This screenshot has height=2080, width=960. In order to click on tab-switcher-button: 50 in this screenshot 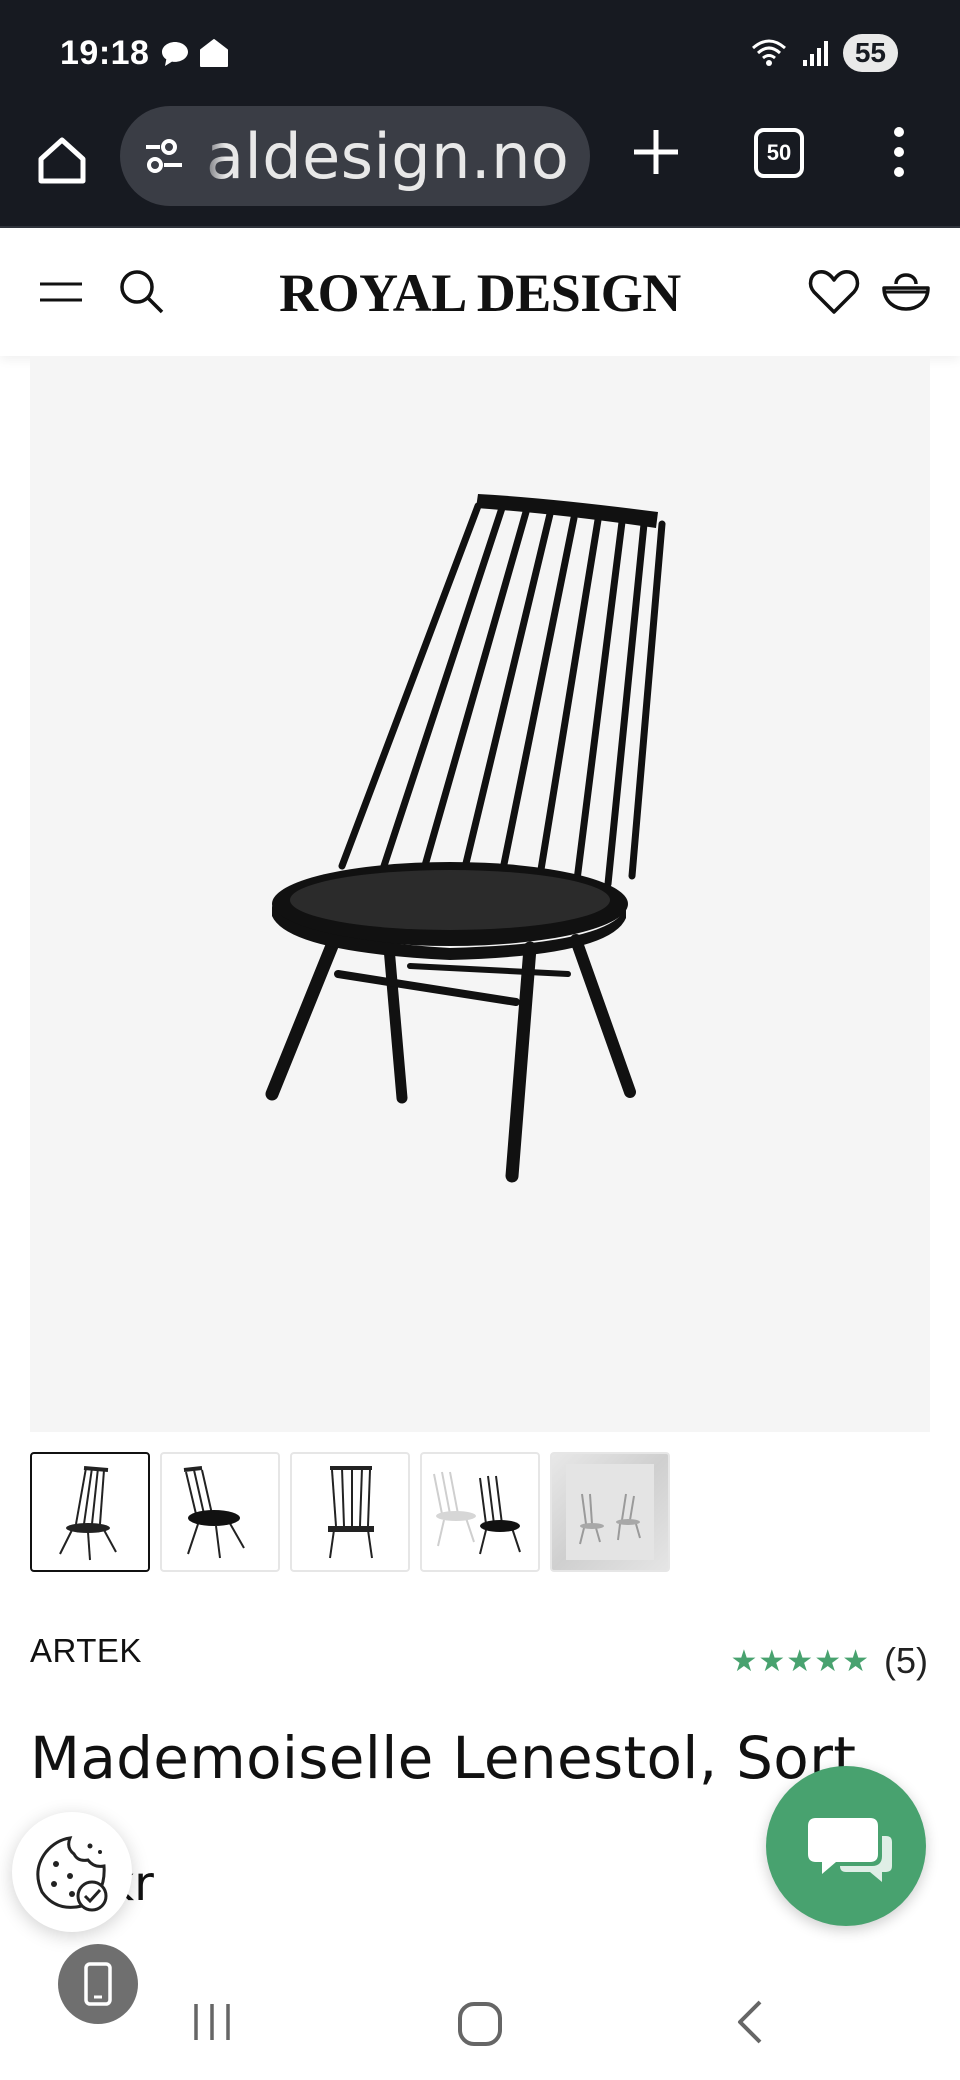, I will do `click(779, 153)`.